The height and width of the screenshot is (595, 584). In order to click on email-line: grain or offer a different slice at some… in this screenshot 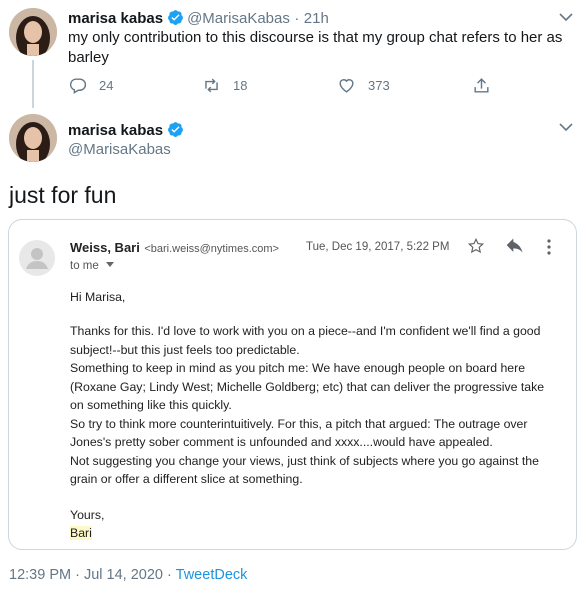, I will do `click(186, 479)`.